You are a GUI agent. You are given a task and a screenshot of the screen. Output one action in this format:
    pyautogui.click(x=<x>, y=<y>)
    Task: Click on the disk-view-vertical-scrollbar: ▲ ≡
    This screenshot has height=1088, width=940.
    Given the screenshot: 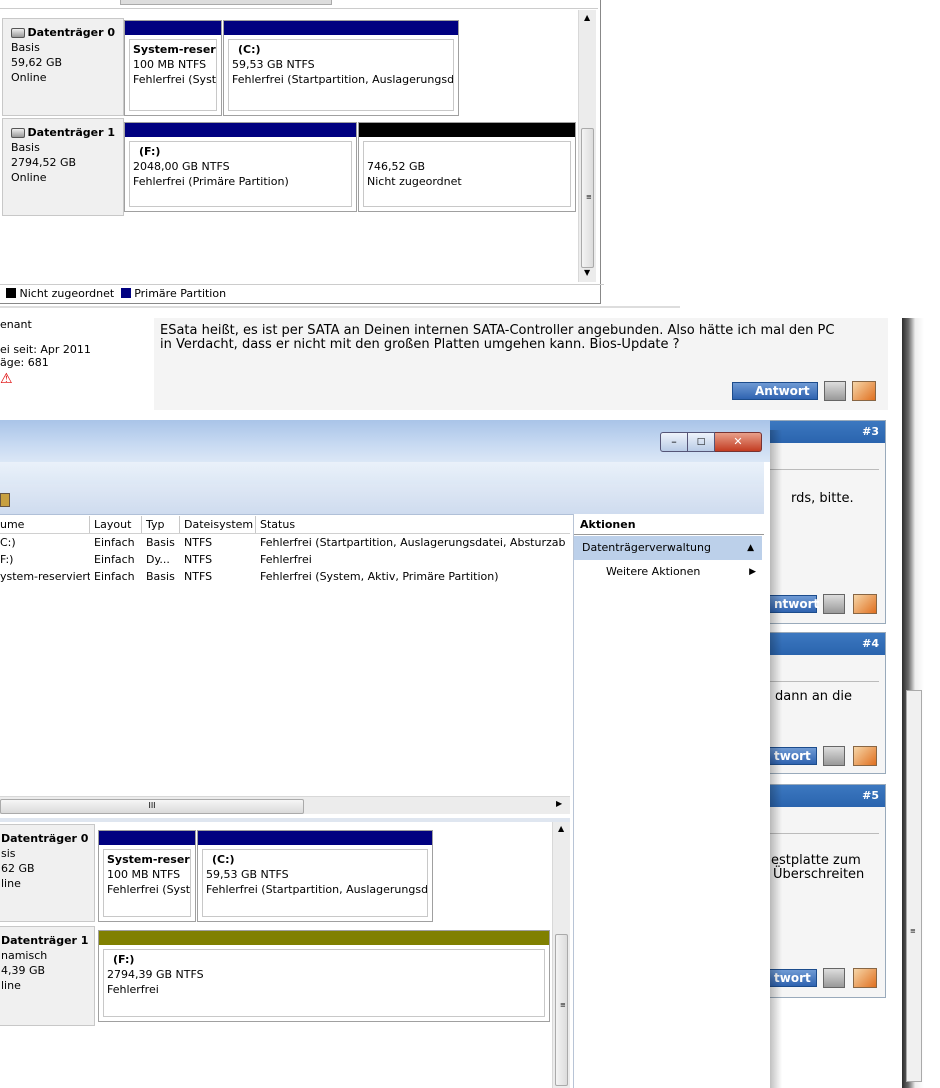 What is the action you would take?
    pyautogui.click(x=561, y=955)
    